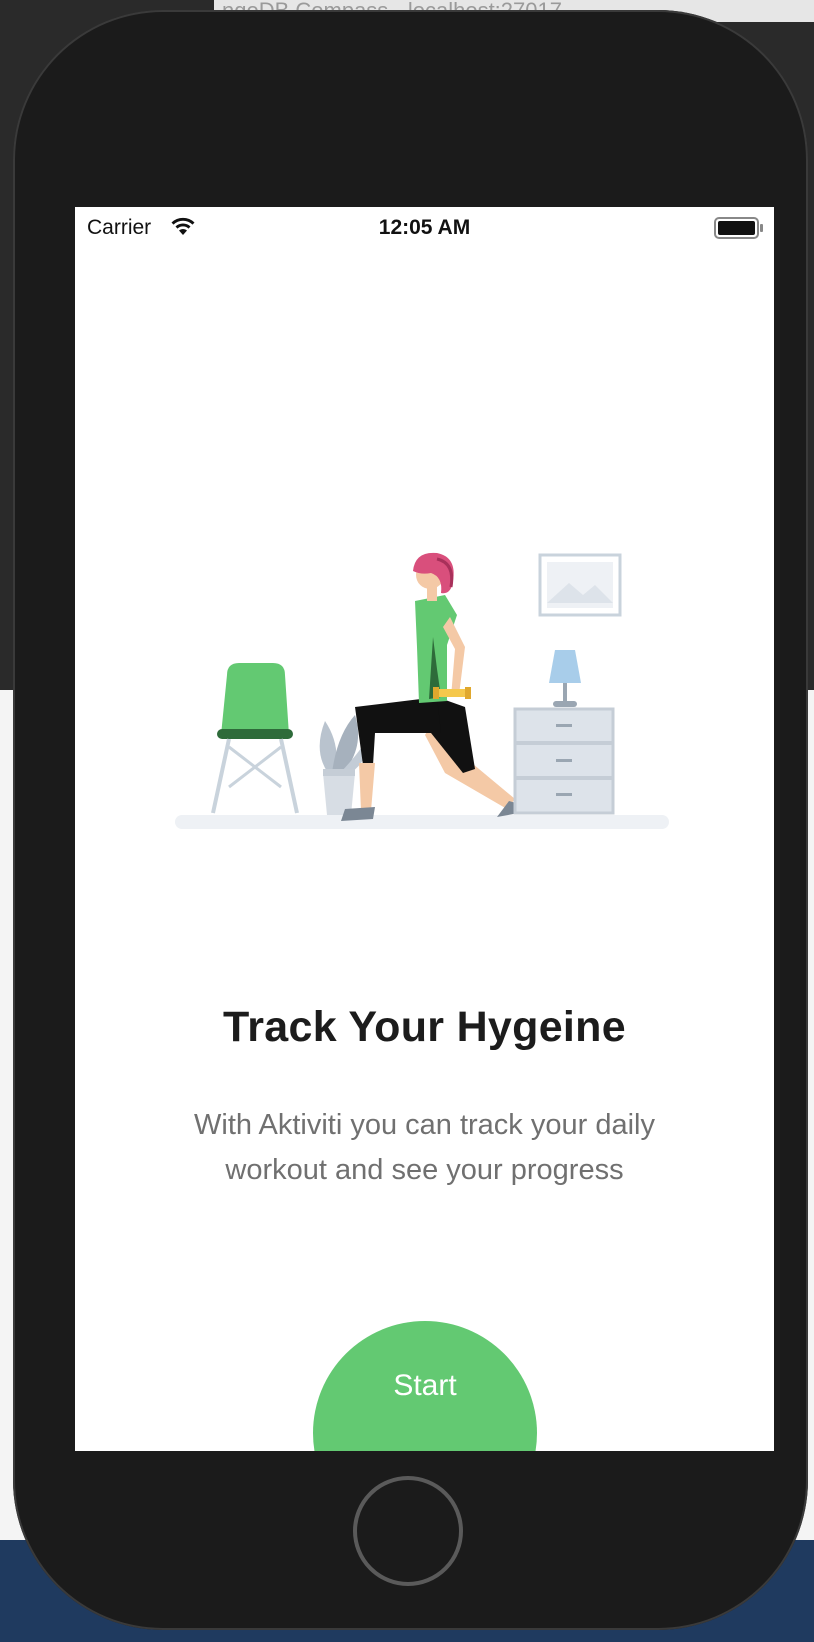  I want to click on start-button-label: Start, so click(425, 1385).